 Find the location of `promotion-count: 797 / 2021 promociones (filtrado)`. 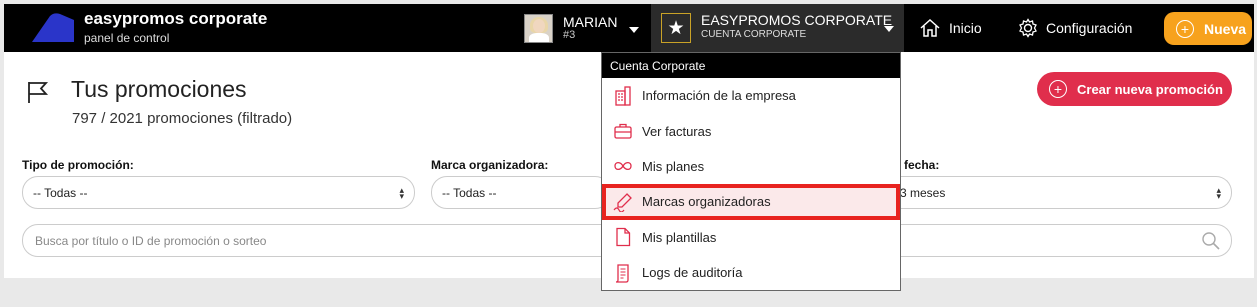

promotion-count: 797 / 2021 promociones (filtrado) is located at coordinates (182, 118).